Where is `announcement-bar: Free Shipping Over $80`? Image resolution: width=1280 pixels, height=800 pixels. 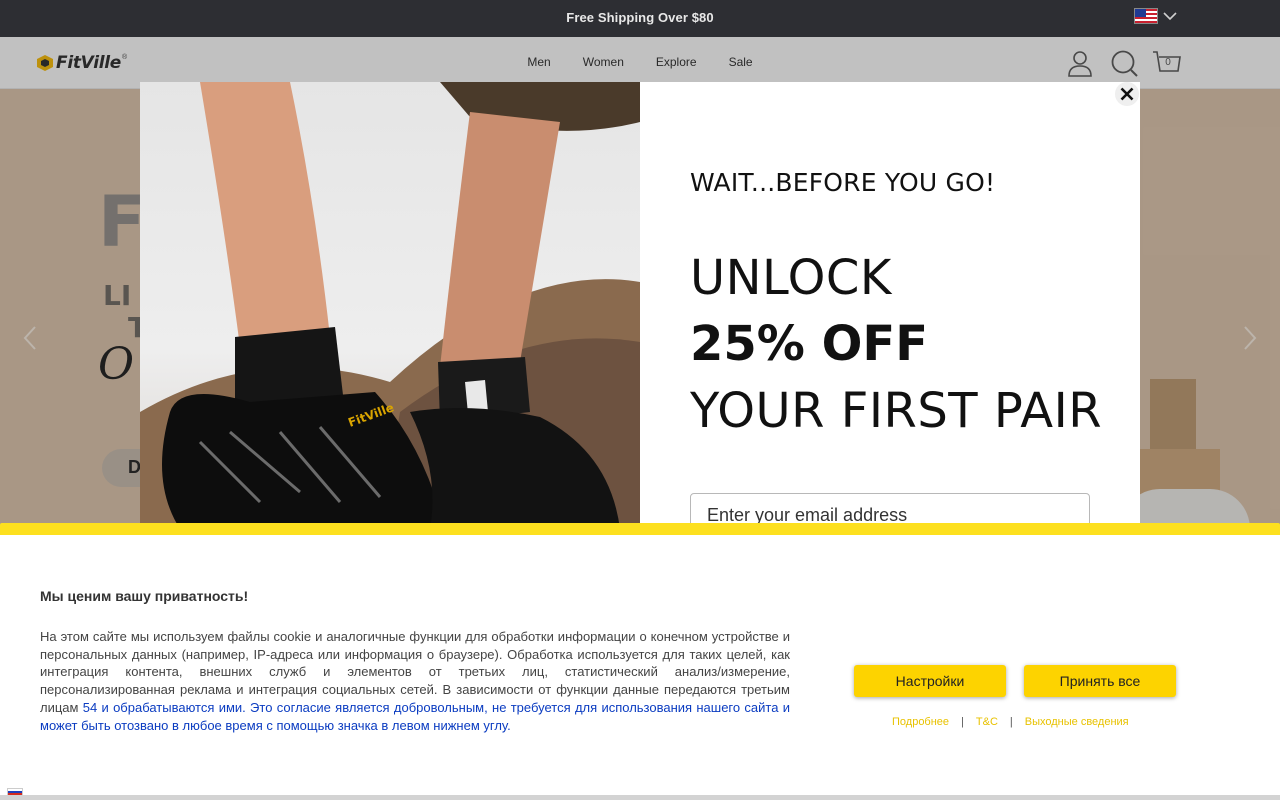
announcement-bar: Free Shipping Over $80 is located at coordinates (640, 18).